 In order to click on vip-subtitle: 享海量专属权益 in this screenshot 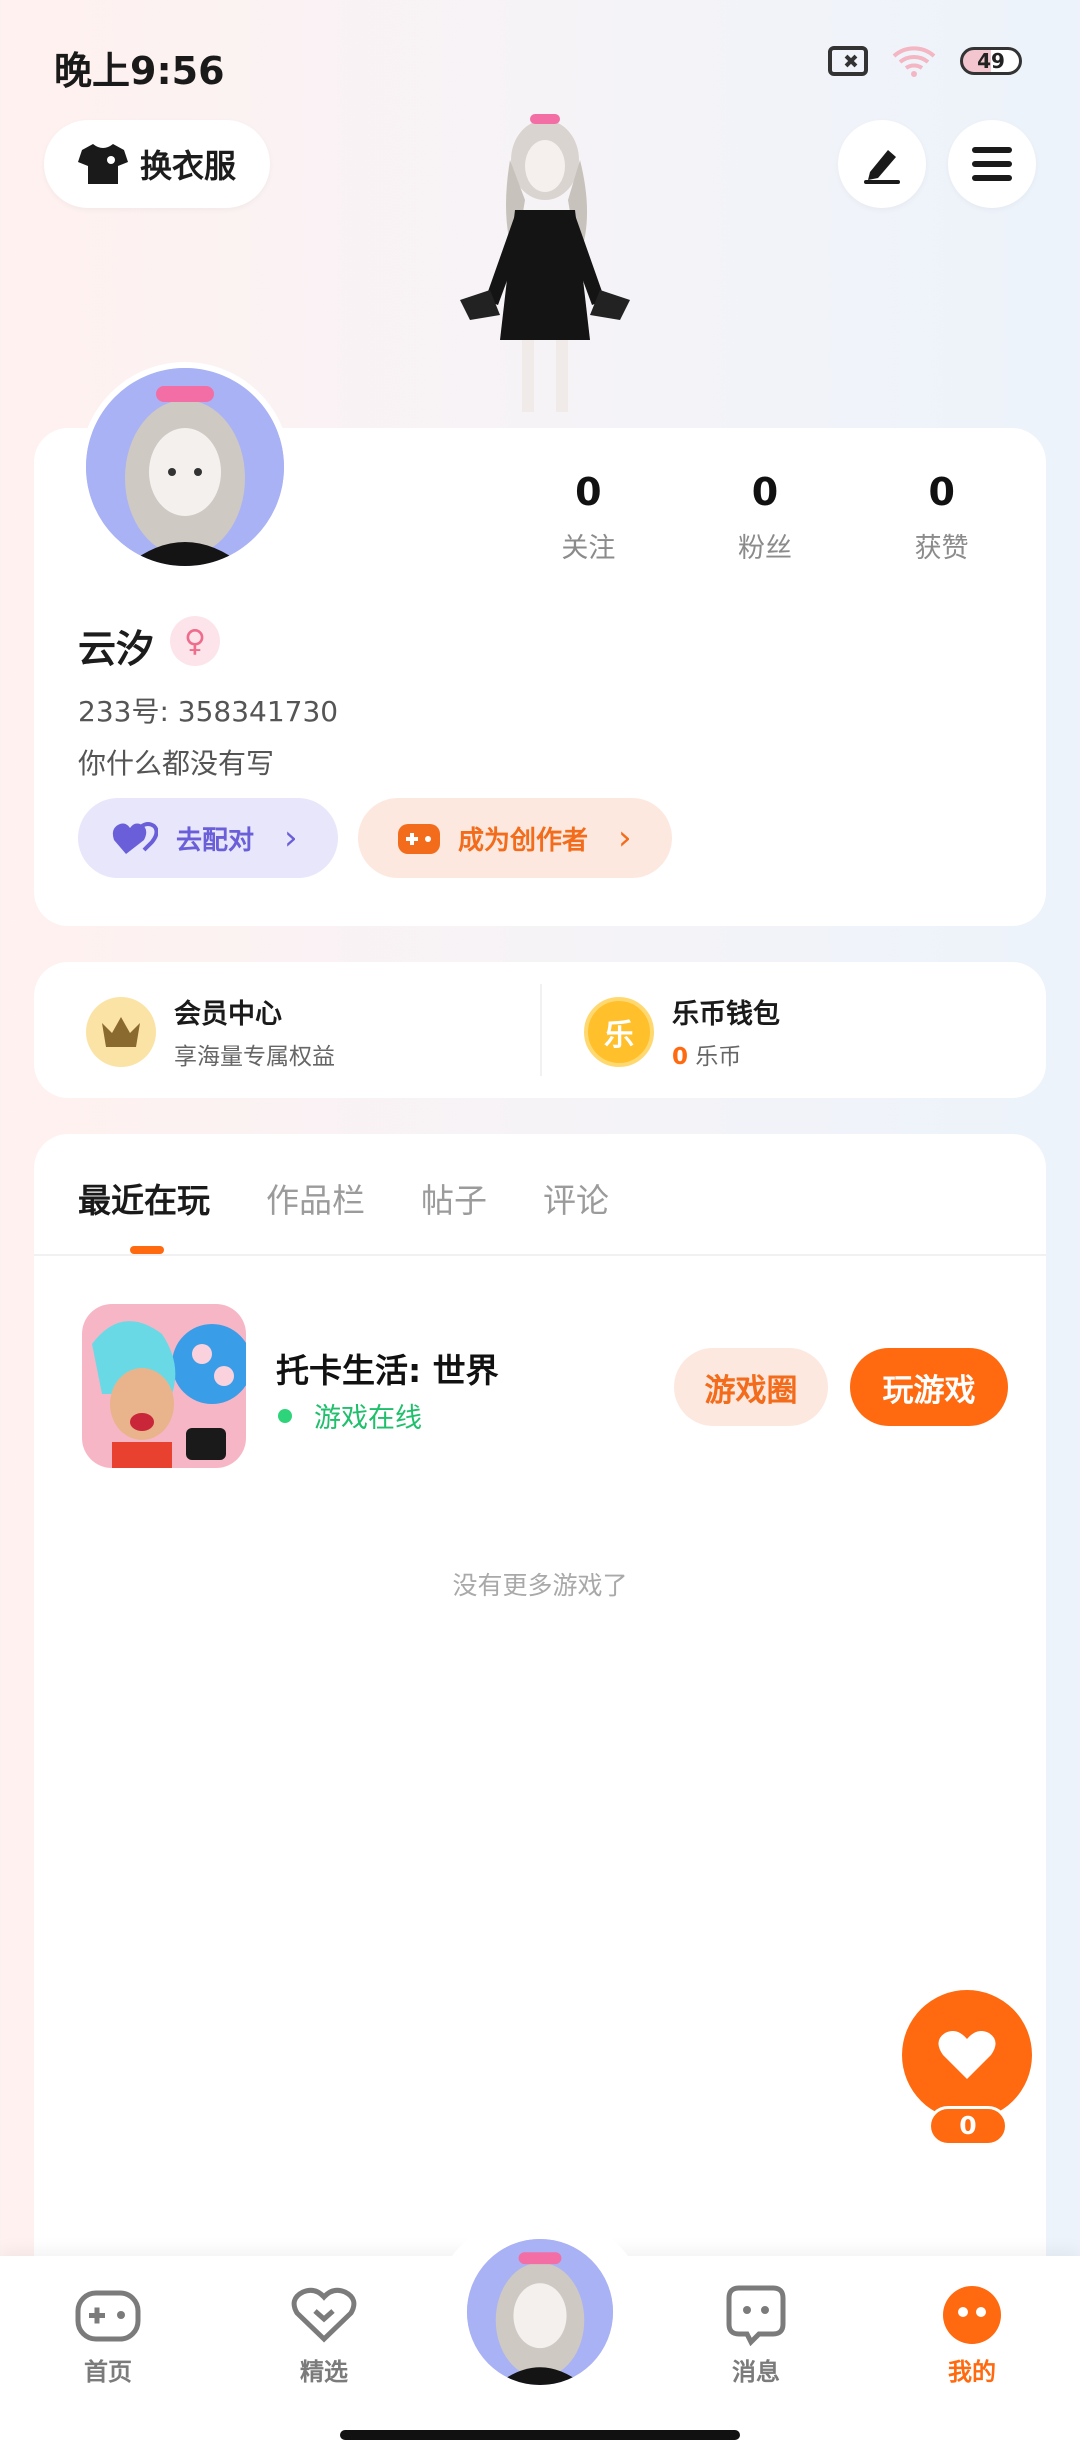, I will do `click(254, 1057)`.